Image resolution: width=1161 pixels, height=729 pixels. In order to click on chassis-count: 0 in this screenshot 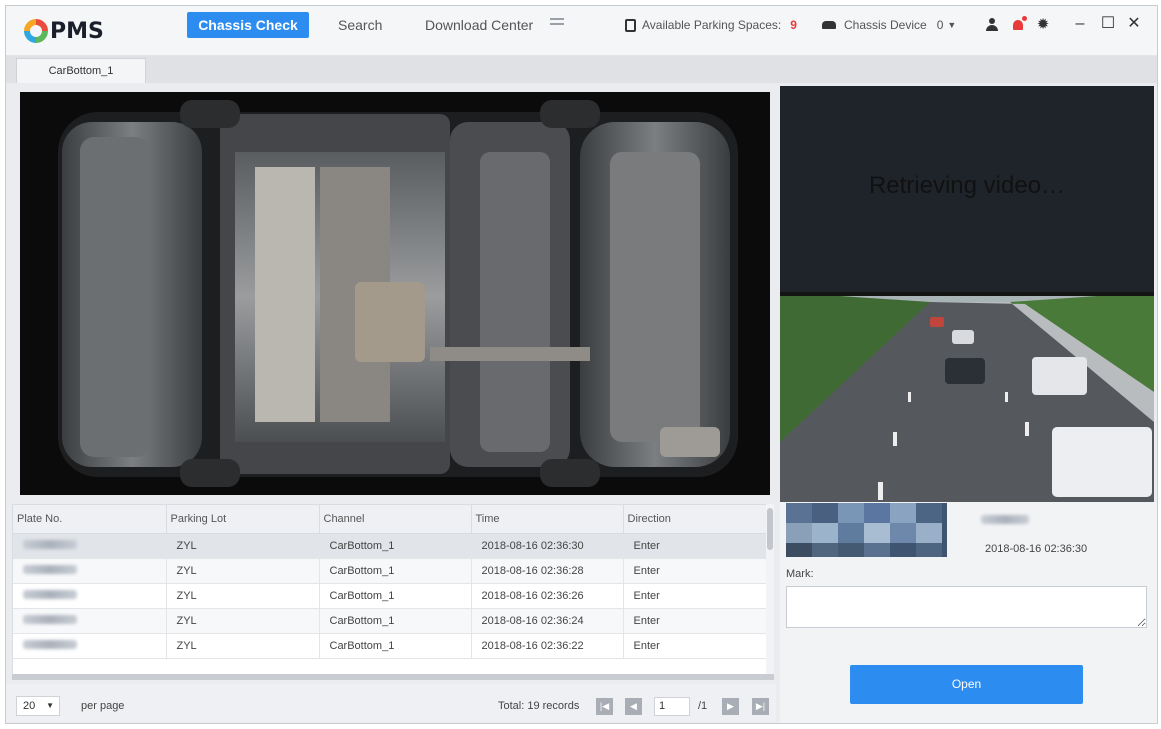, I will do `click(940, 25)`.